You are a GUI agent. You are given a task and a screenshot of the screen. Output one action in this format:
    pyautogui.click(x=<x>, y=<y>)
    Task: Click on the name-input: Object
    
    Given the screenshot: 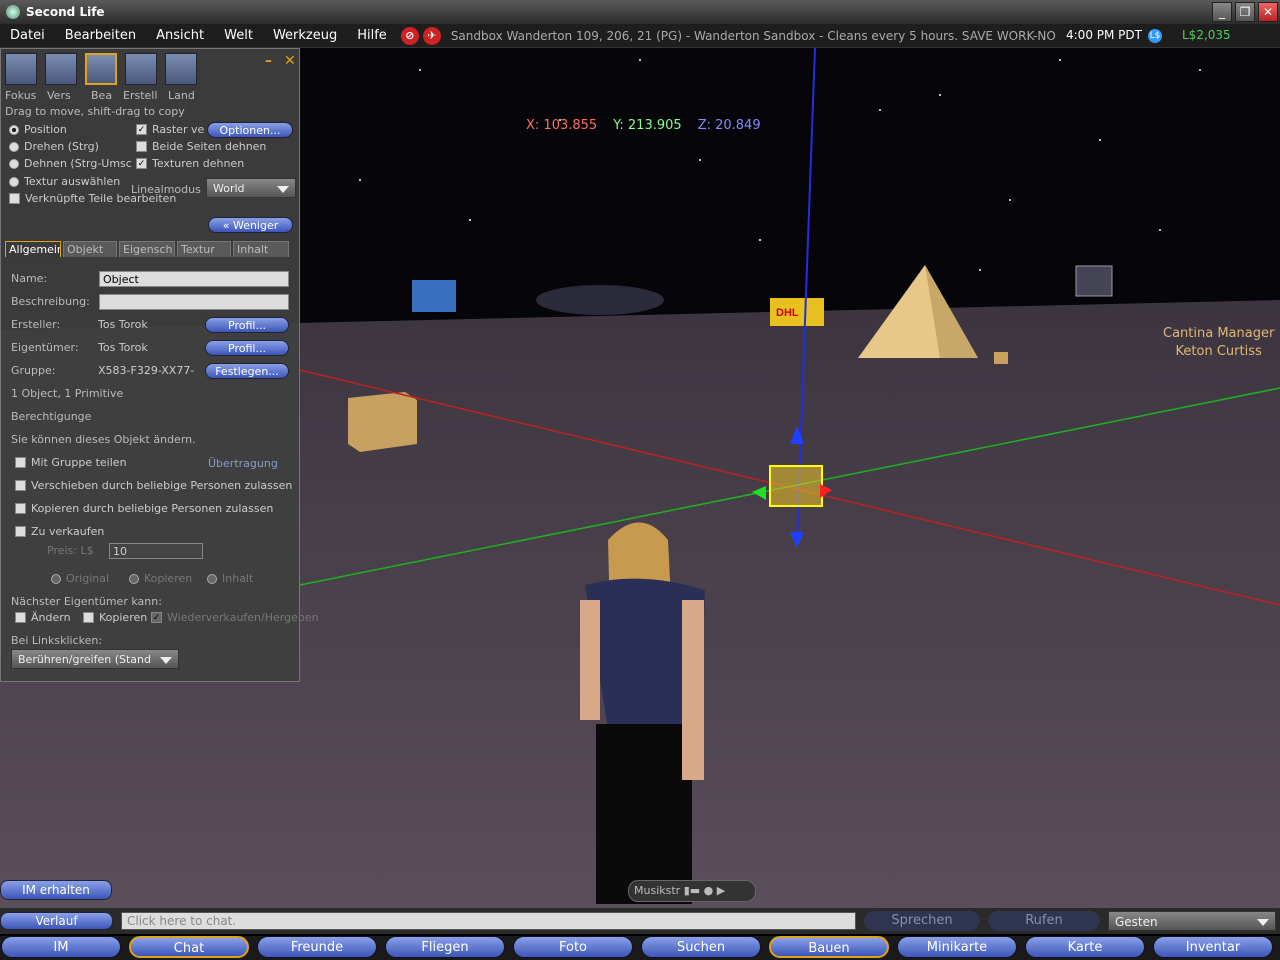 What is the action you would take?
    pyautogui.click(x=194, y=279)
    